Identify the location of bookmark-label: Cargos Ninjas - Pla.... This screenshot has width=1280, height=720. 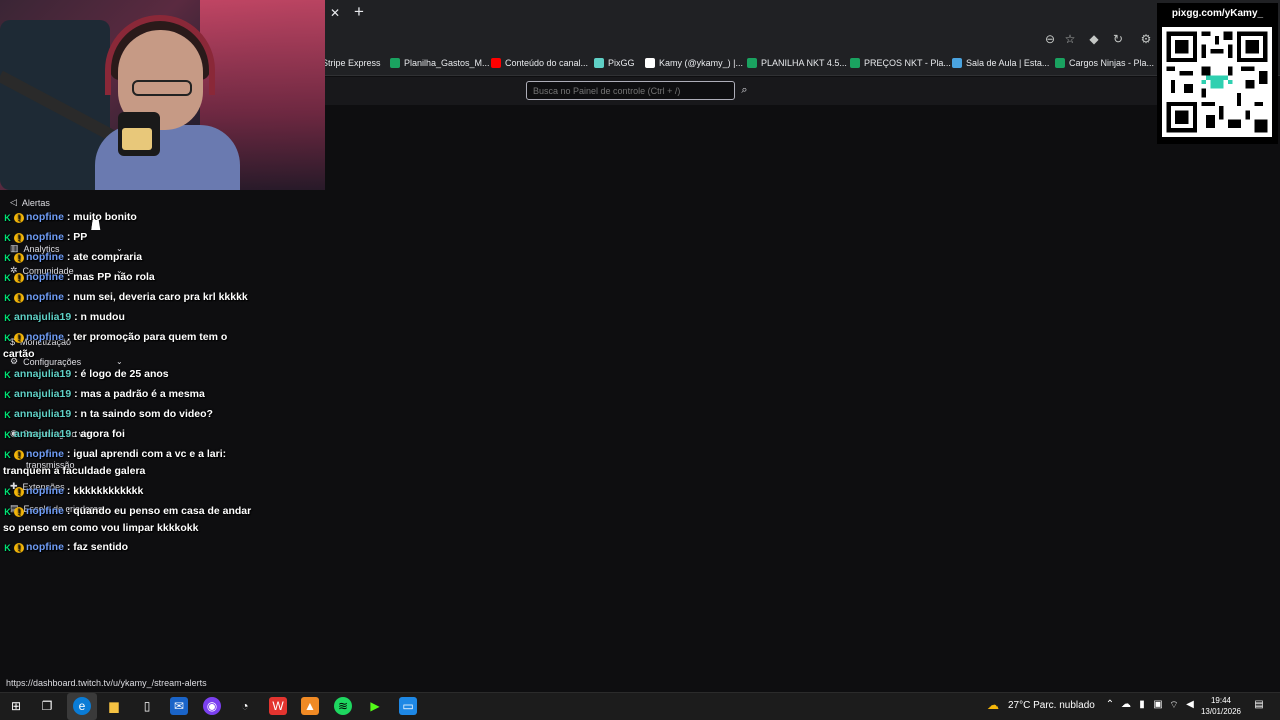
(1112, 63).